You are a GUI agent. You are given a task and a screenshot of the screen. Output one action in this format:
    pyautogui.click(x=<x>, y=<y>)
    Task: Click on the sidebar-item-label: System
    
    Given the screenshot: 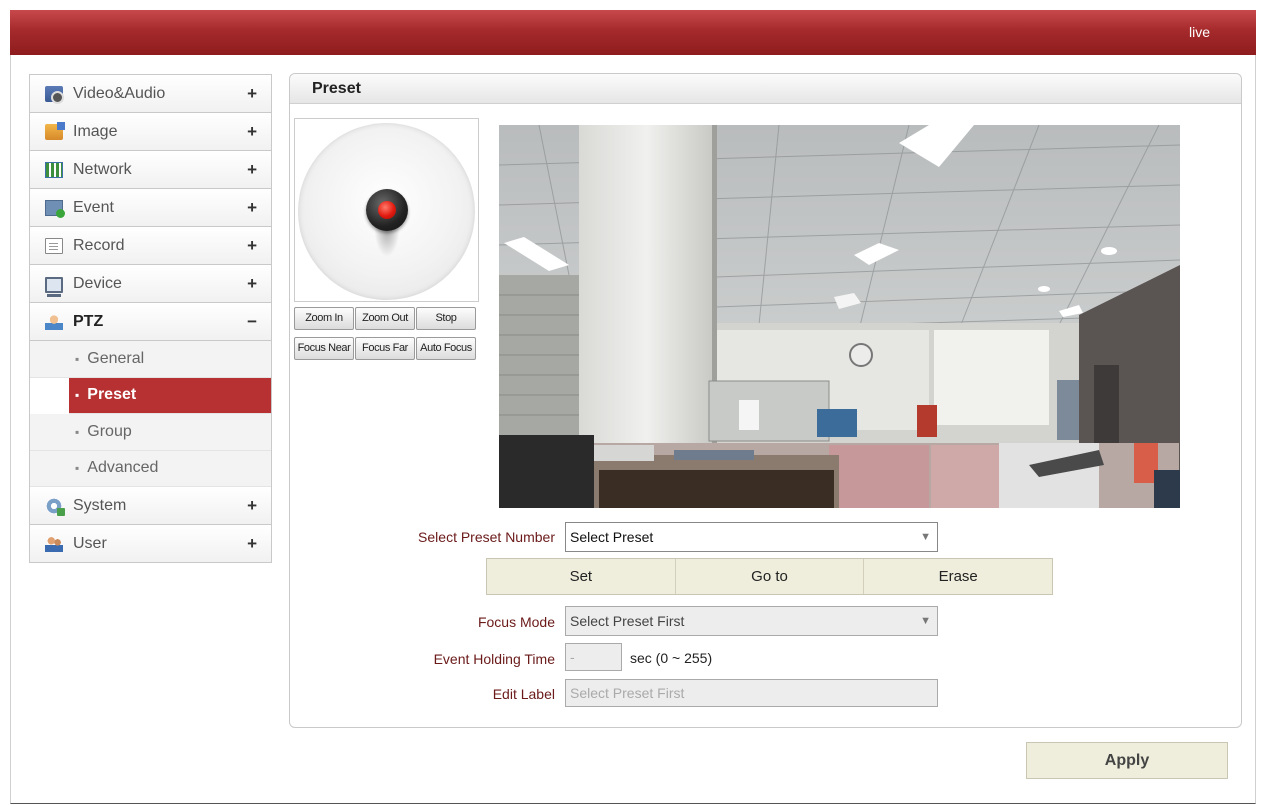 What is the action you would take?
    pyautogui.click(x=100, y=505)
    